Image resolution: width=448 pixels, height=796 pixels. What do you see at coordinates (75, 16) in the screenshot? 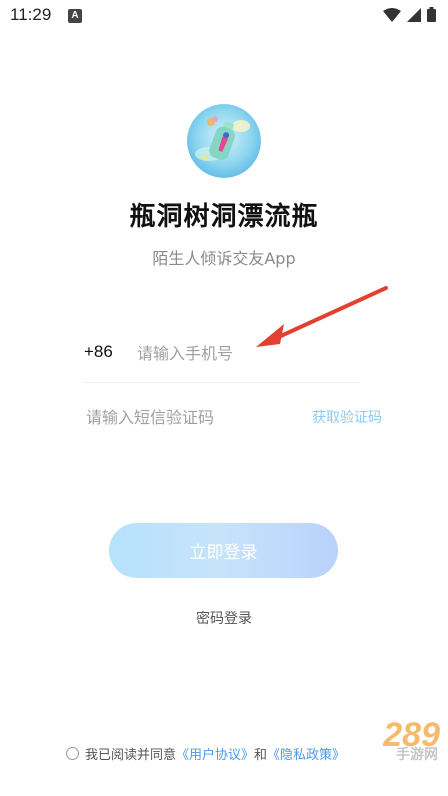
I see `notification-icon: A` at bounding box center [75, 16].